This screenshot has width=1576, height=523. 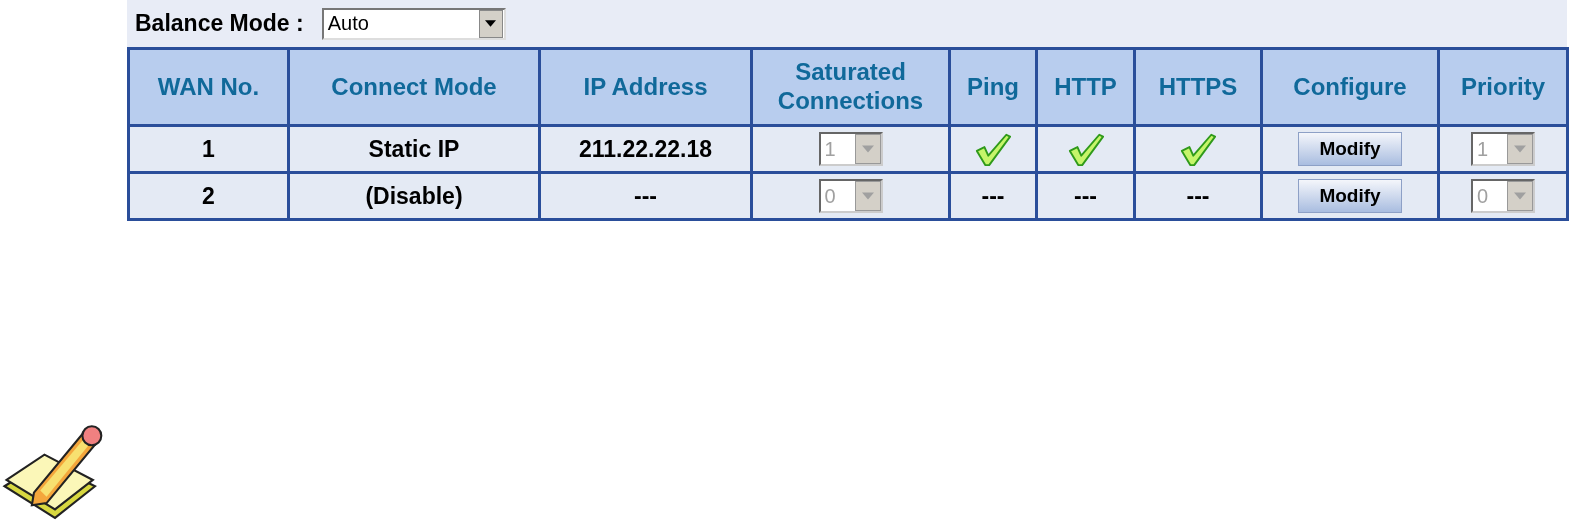 I want to click on balance-mode-dropdown: Auto, so click(x=413, y=23).